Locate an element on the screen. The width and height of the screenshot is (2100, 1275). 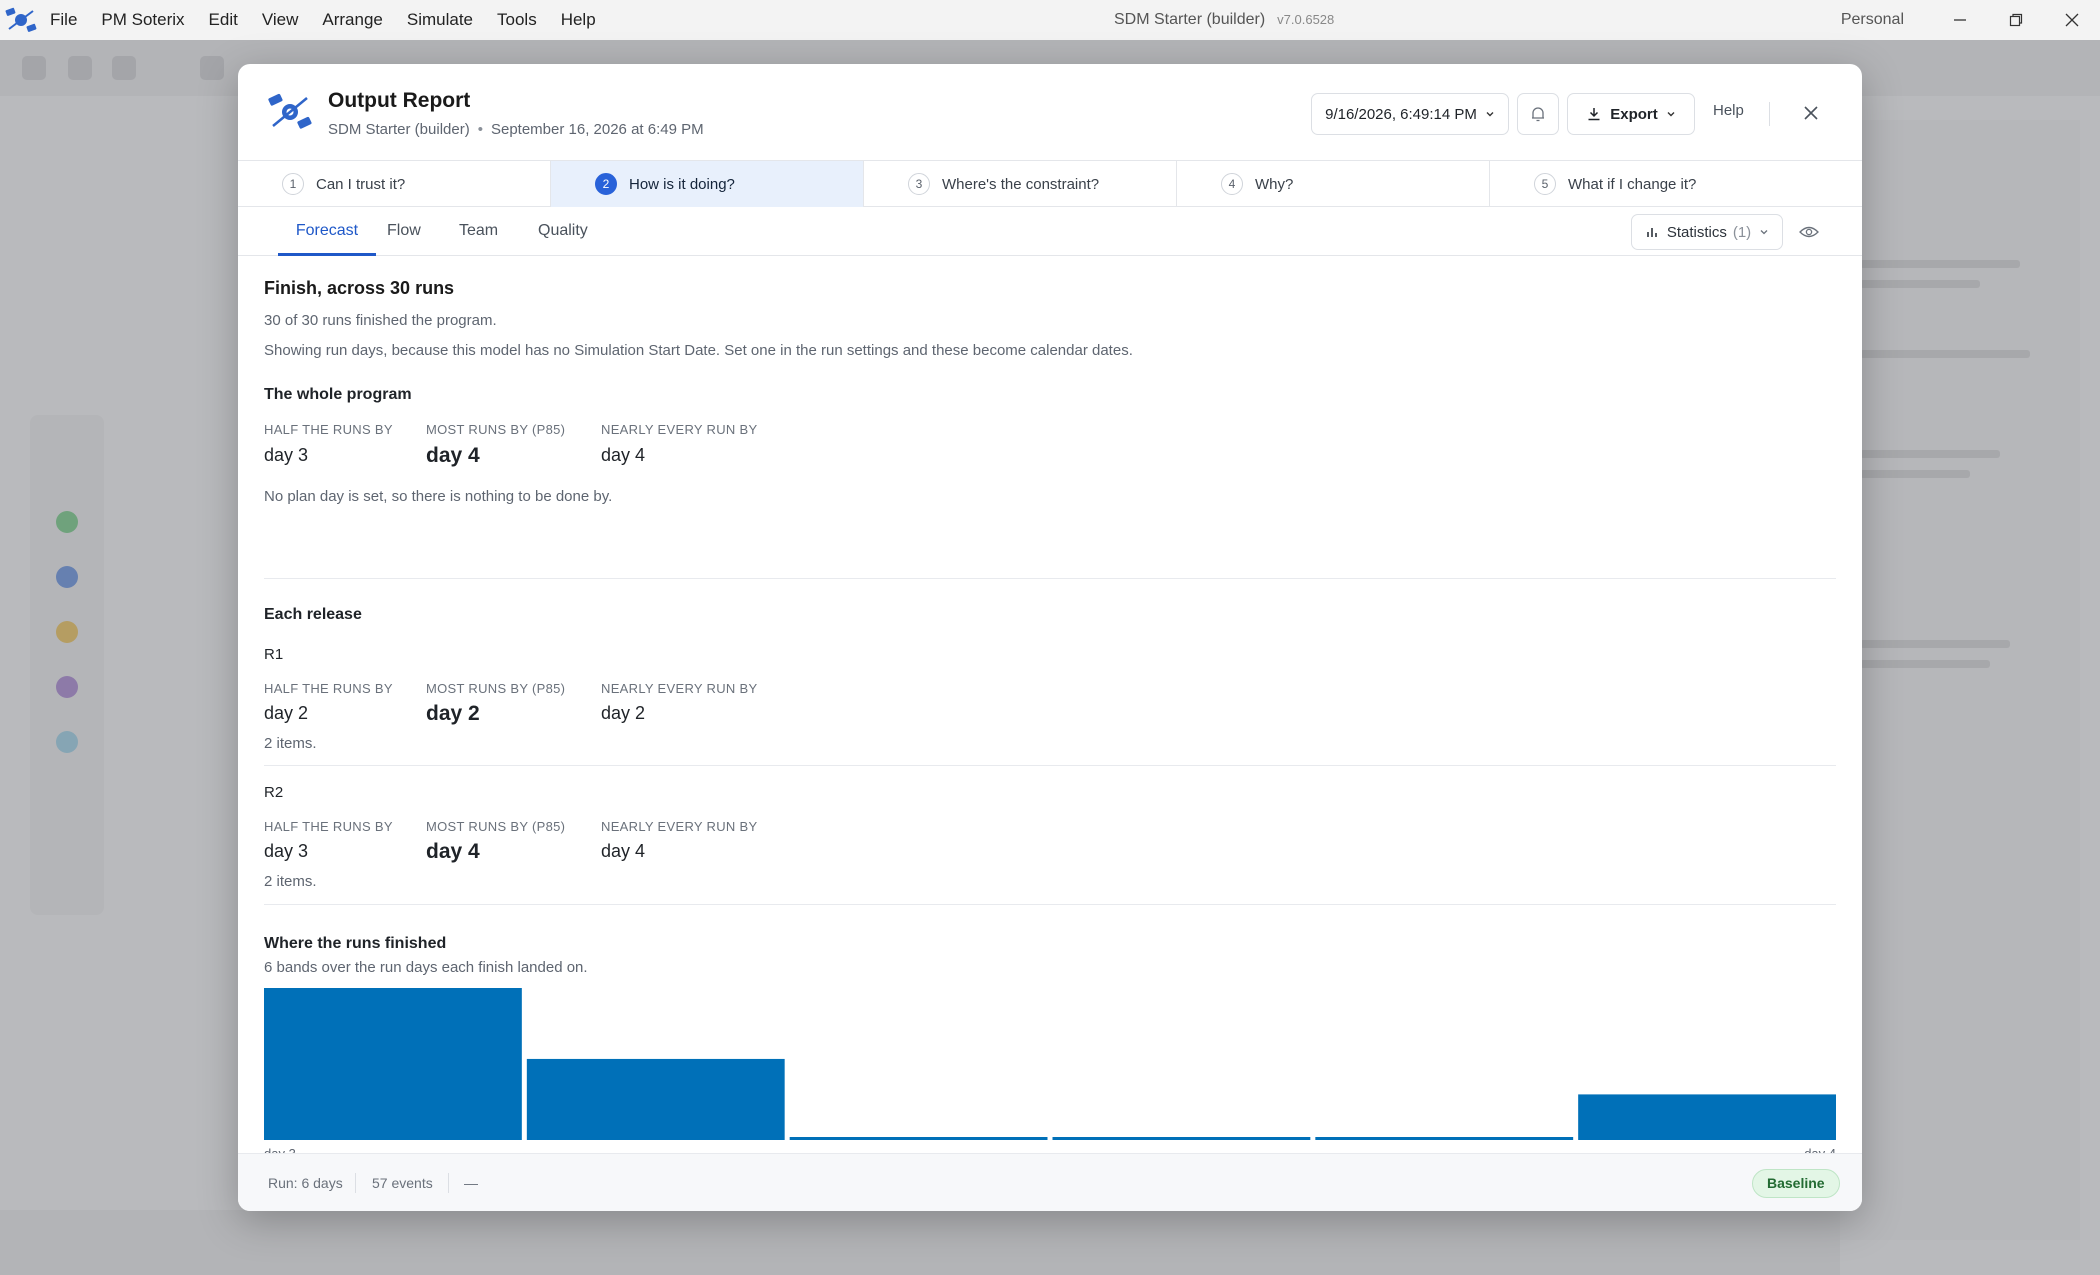
step-can-i-trust-it: 1 Can I trust it? is located at coordinates (394, 184).